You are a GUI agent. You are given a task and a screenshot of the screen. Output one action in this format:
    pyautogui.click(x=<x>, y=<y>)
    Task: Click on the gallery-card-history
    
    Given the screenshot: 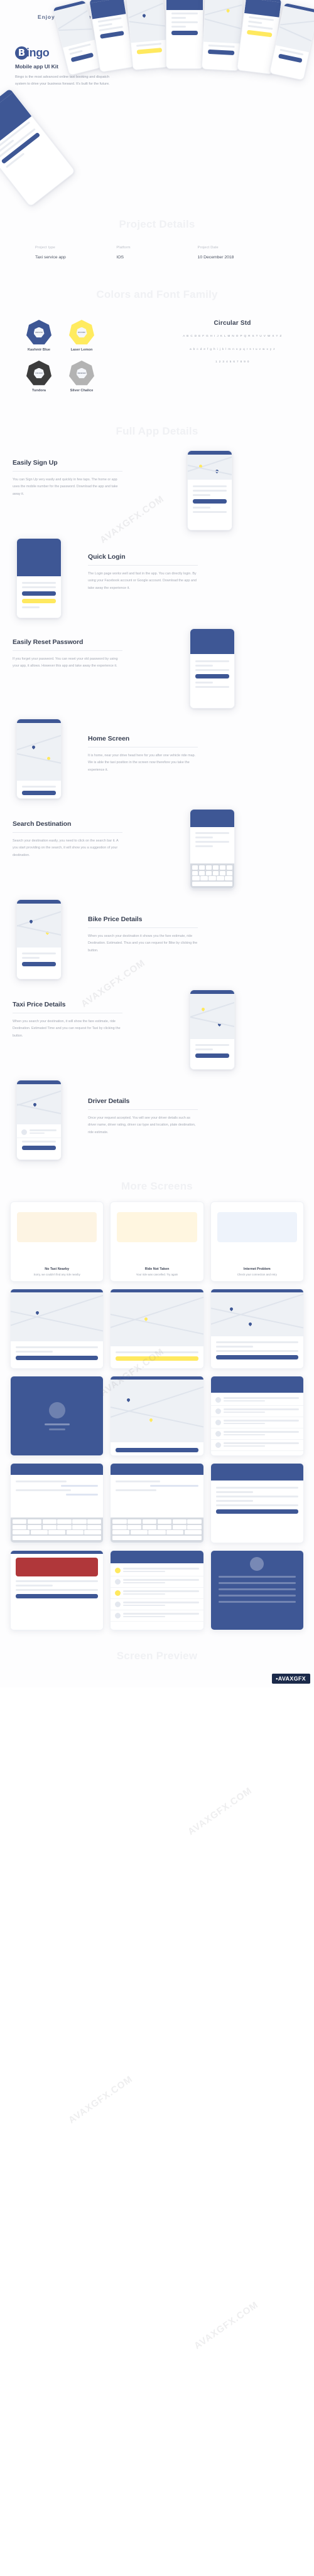 What is the action you would take?
    pyautogui.click(x=157, y=1590)
    